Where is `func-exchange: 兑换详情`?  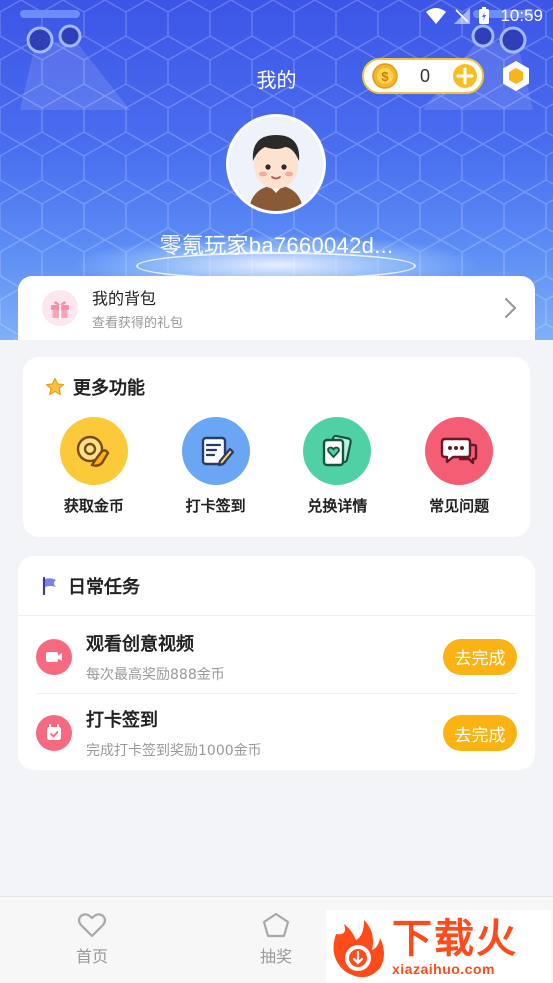
func-exchange: 兑换详情 is located at coordinates (337, 466).